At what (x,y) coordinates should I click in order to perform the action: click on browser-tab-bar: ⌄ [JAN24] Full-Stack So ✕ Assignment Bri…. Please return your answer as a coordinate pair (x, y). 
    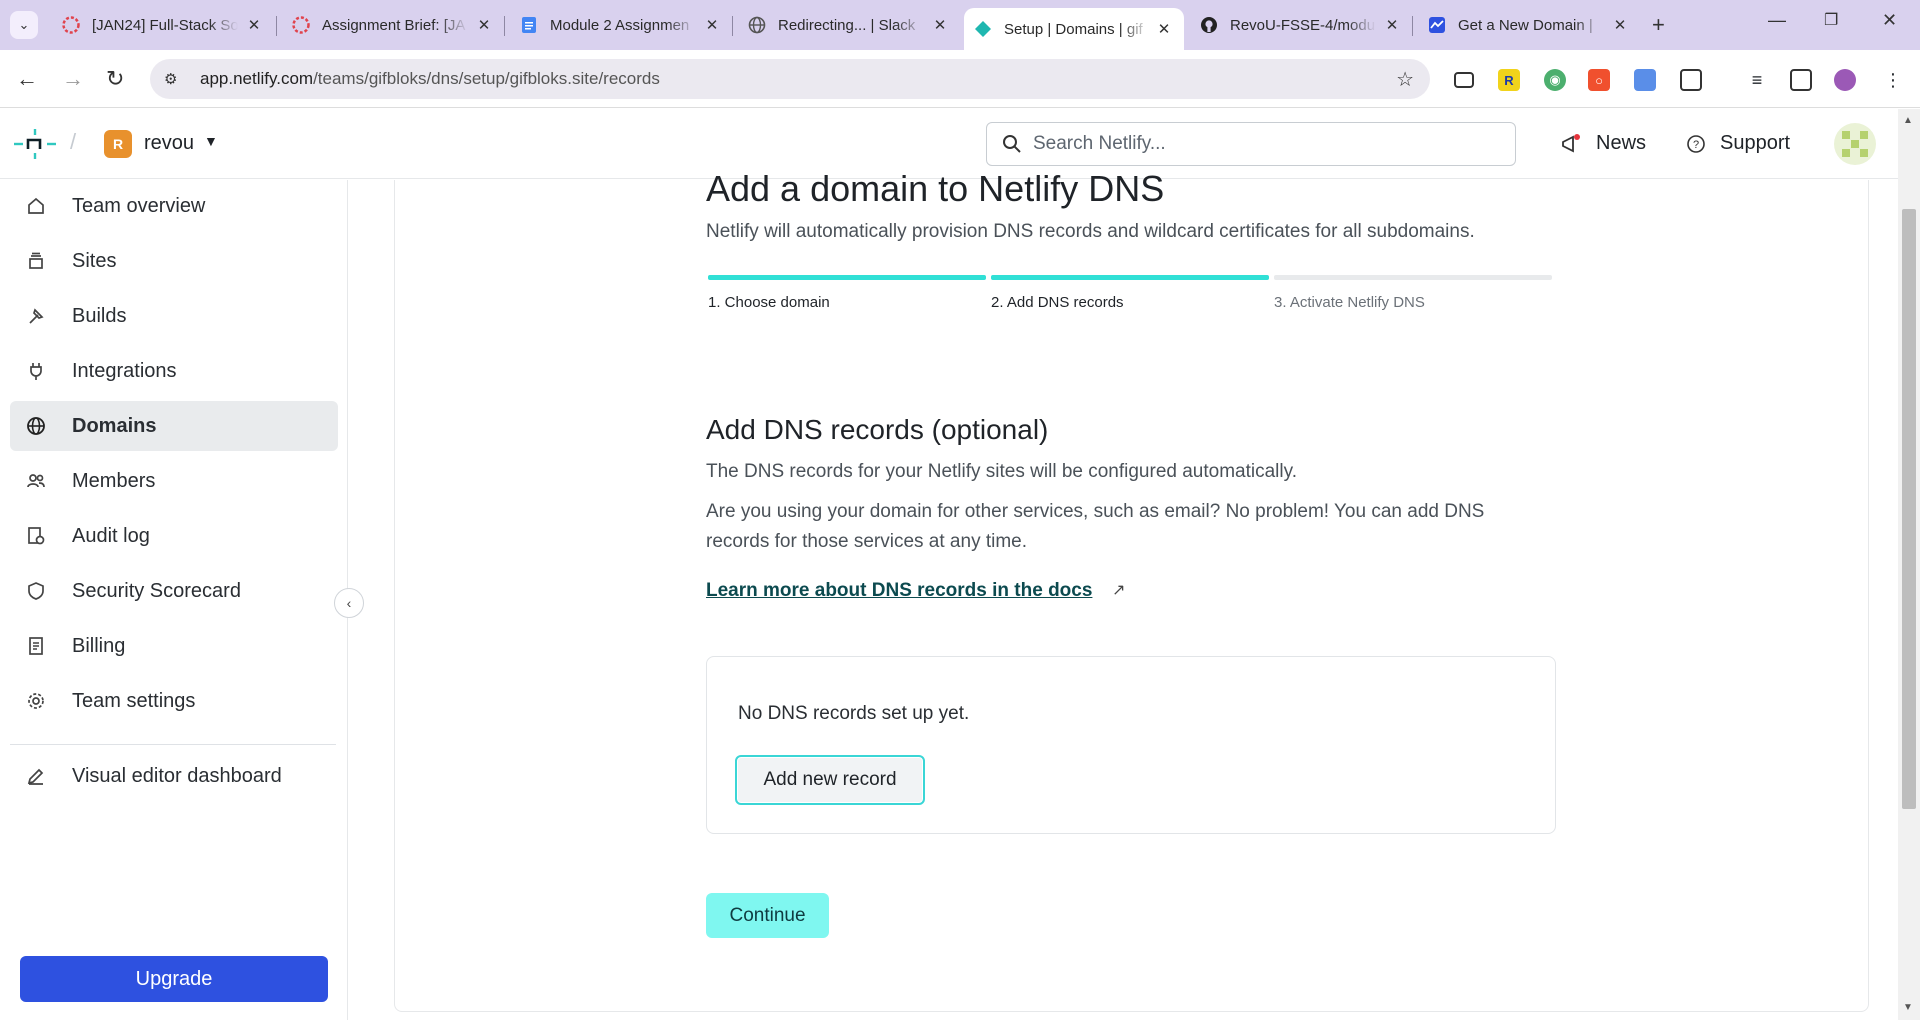
    Looking at the image, I should click on (960, 25).